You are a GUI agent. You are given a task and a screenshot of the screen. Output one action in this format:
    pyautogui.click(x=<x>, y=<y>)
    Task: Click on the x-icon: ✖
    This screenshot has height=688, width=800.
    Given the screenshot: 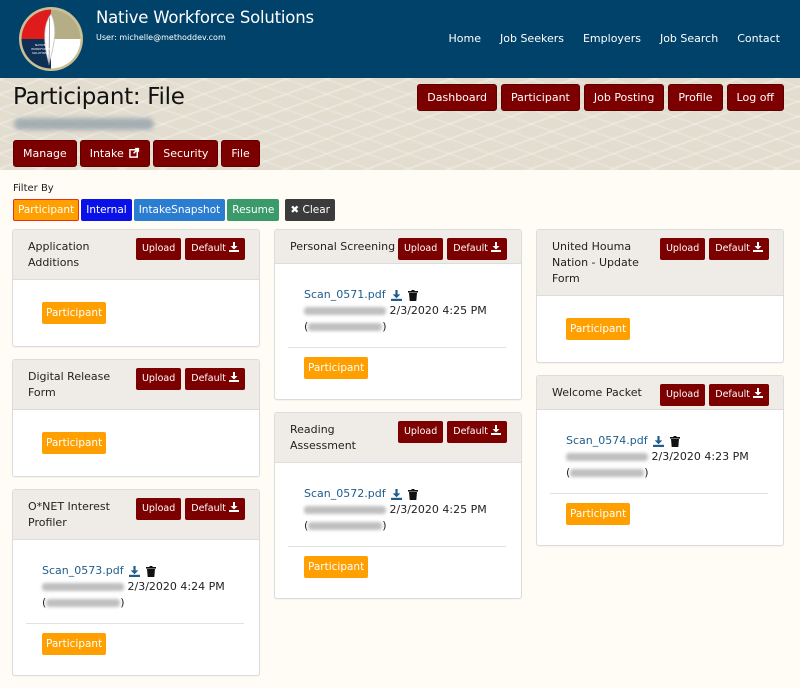 What is the action you would take?
    pyautogui.click(x=295, y=210)
    